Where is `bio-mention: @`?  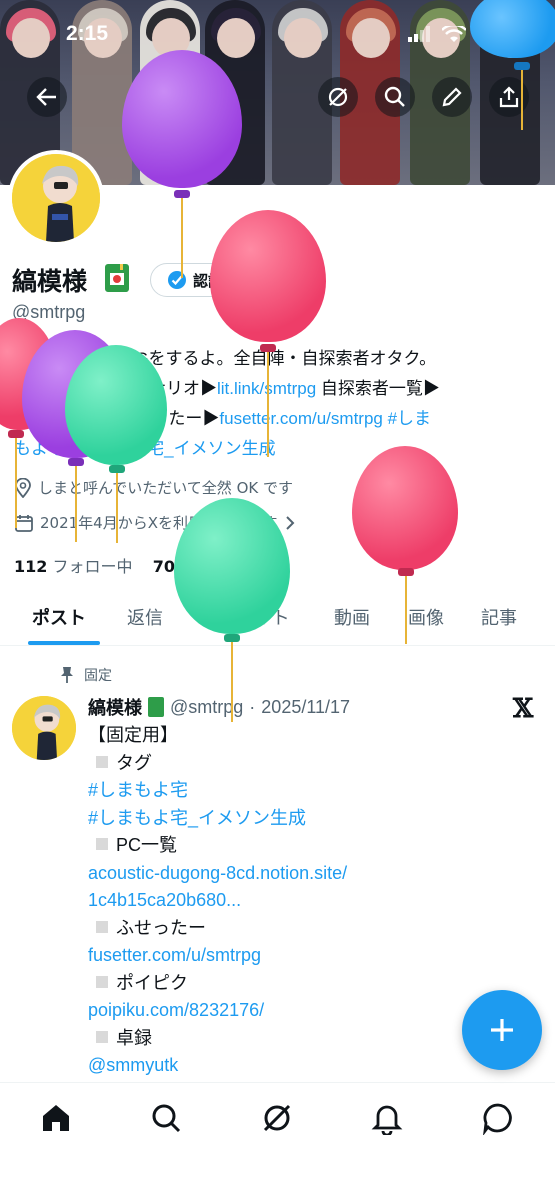
bio-mention: @ is located at coordinates (22, 358).